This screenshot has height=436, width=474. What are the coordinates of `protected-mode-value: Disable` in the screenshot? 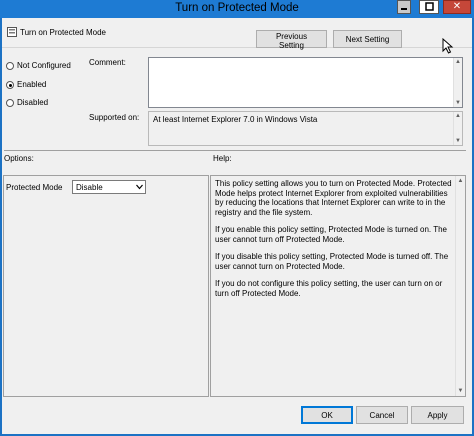 It's located at (89, 187).